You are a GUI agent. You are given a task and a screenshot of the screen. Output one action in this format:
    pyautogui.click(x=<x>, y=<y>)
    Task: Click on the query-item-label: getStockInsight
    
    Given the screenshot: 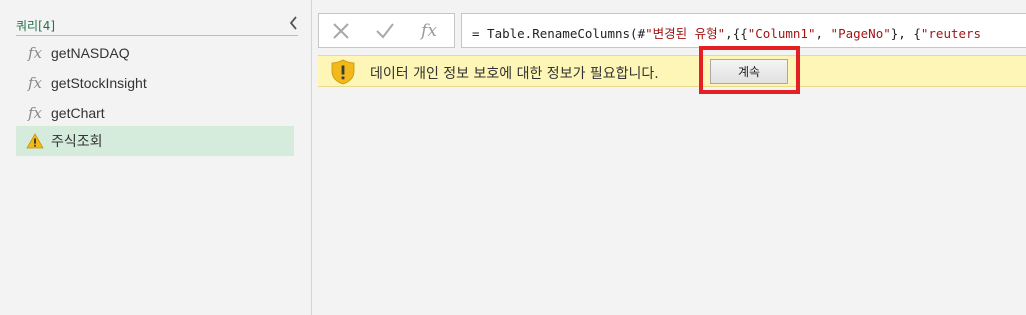 What is the action you would take?
    pyautogui.click(x=99, y=83)
    